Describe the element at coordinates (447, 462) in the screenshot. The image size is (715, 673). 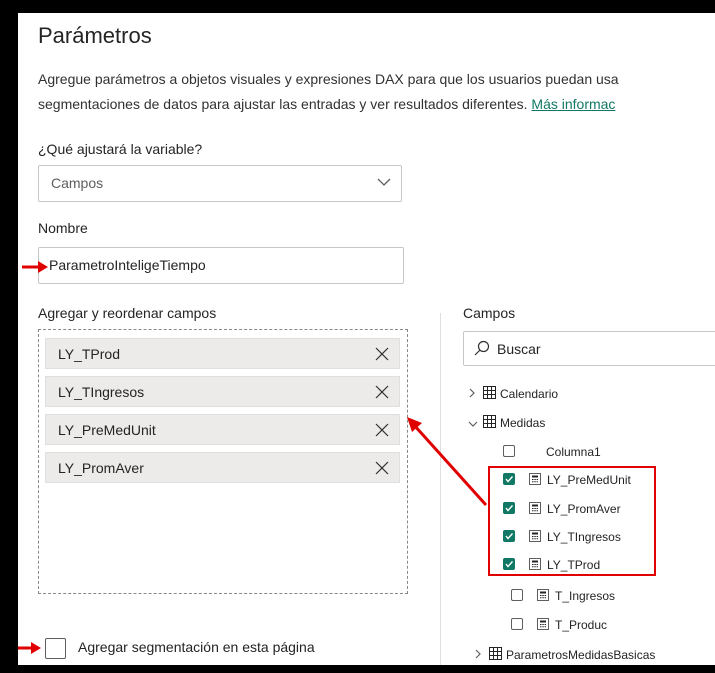
I see `annotation-arrow-fields` at that location.